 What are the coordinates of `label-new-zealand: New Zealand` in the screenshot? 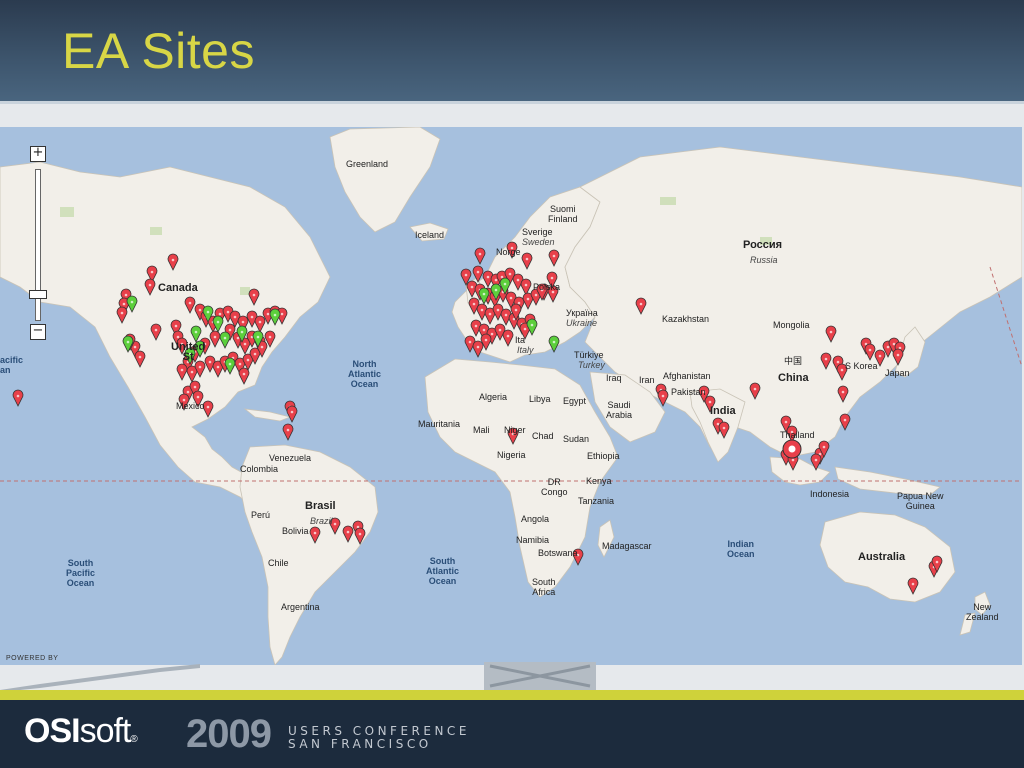 It's located at (982, 612).